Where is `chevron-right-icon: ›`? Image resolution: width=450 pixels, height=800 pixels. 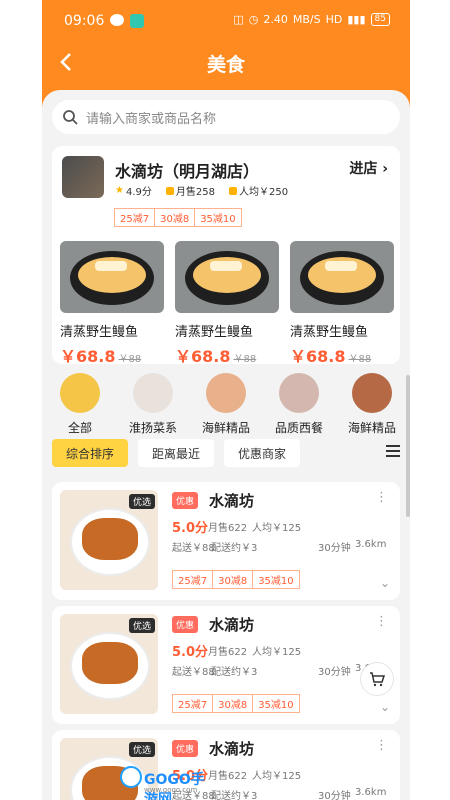 chevron-right-icon: › is located at coordinates (385, 169).